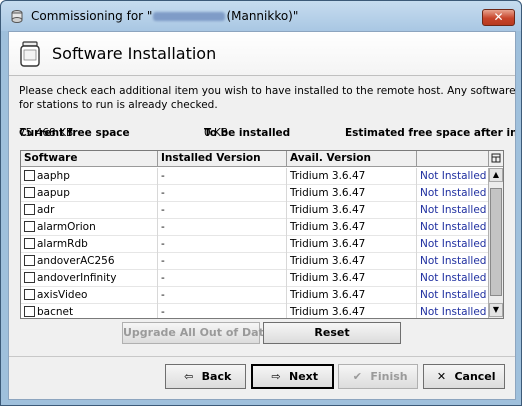 This screenshot has width=522, height=406. Describe the element at coordinates (66, 227) in the screenshot. I see `software-name: alarmOrion` at that location.